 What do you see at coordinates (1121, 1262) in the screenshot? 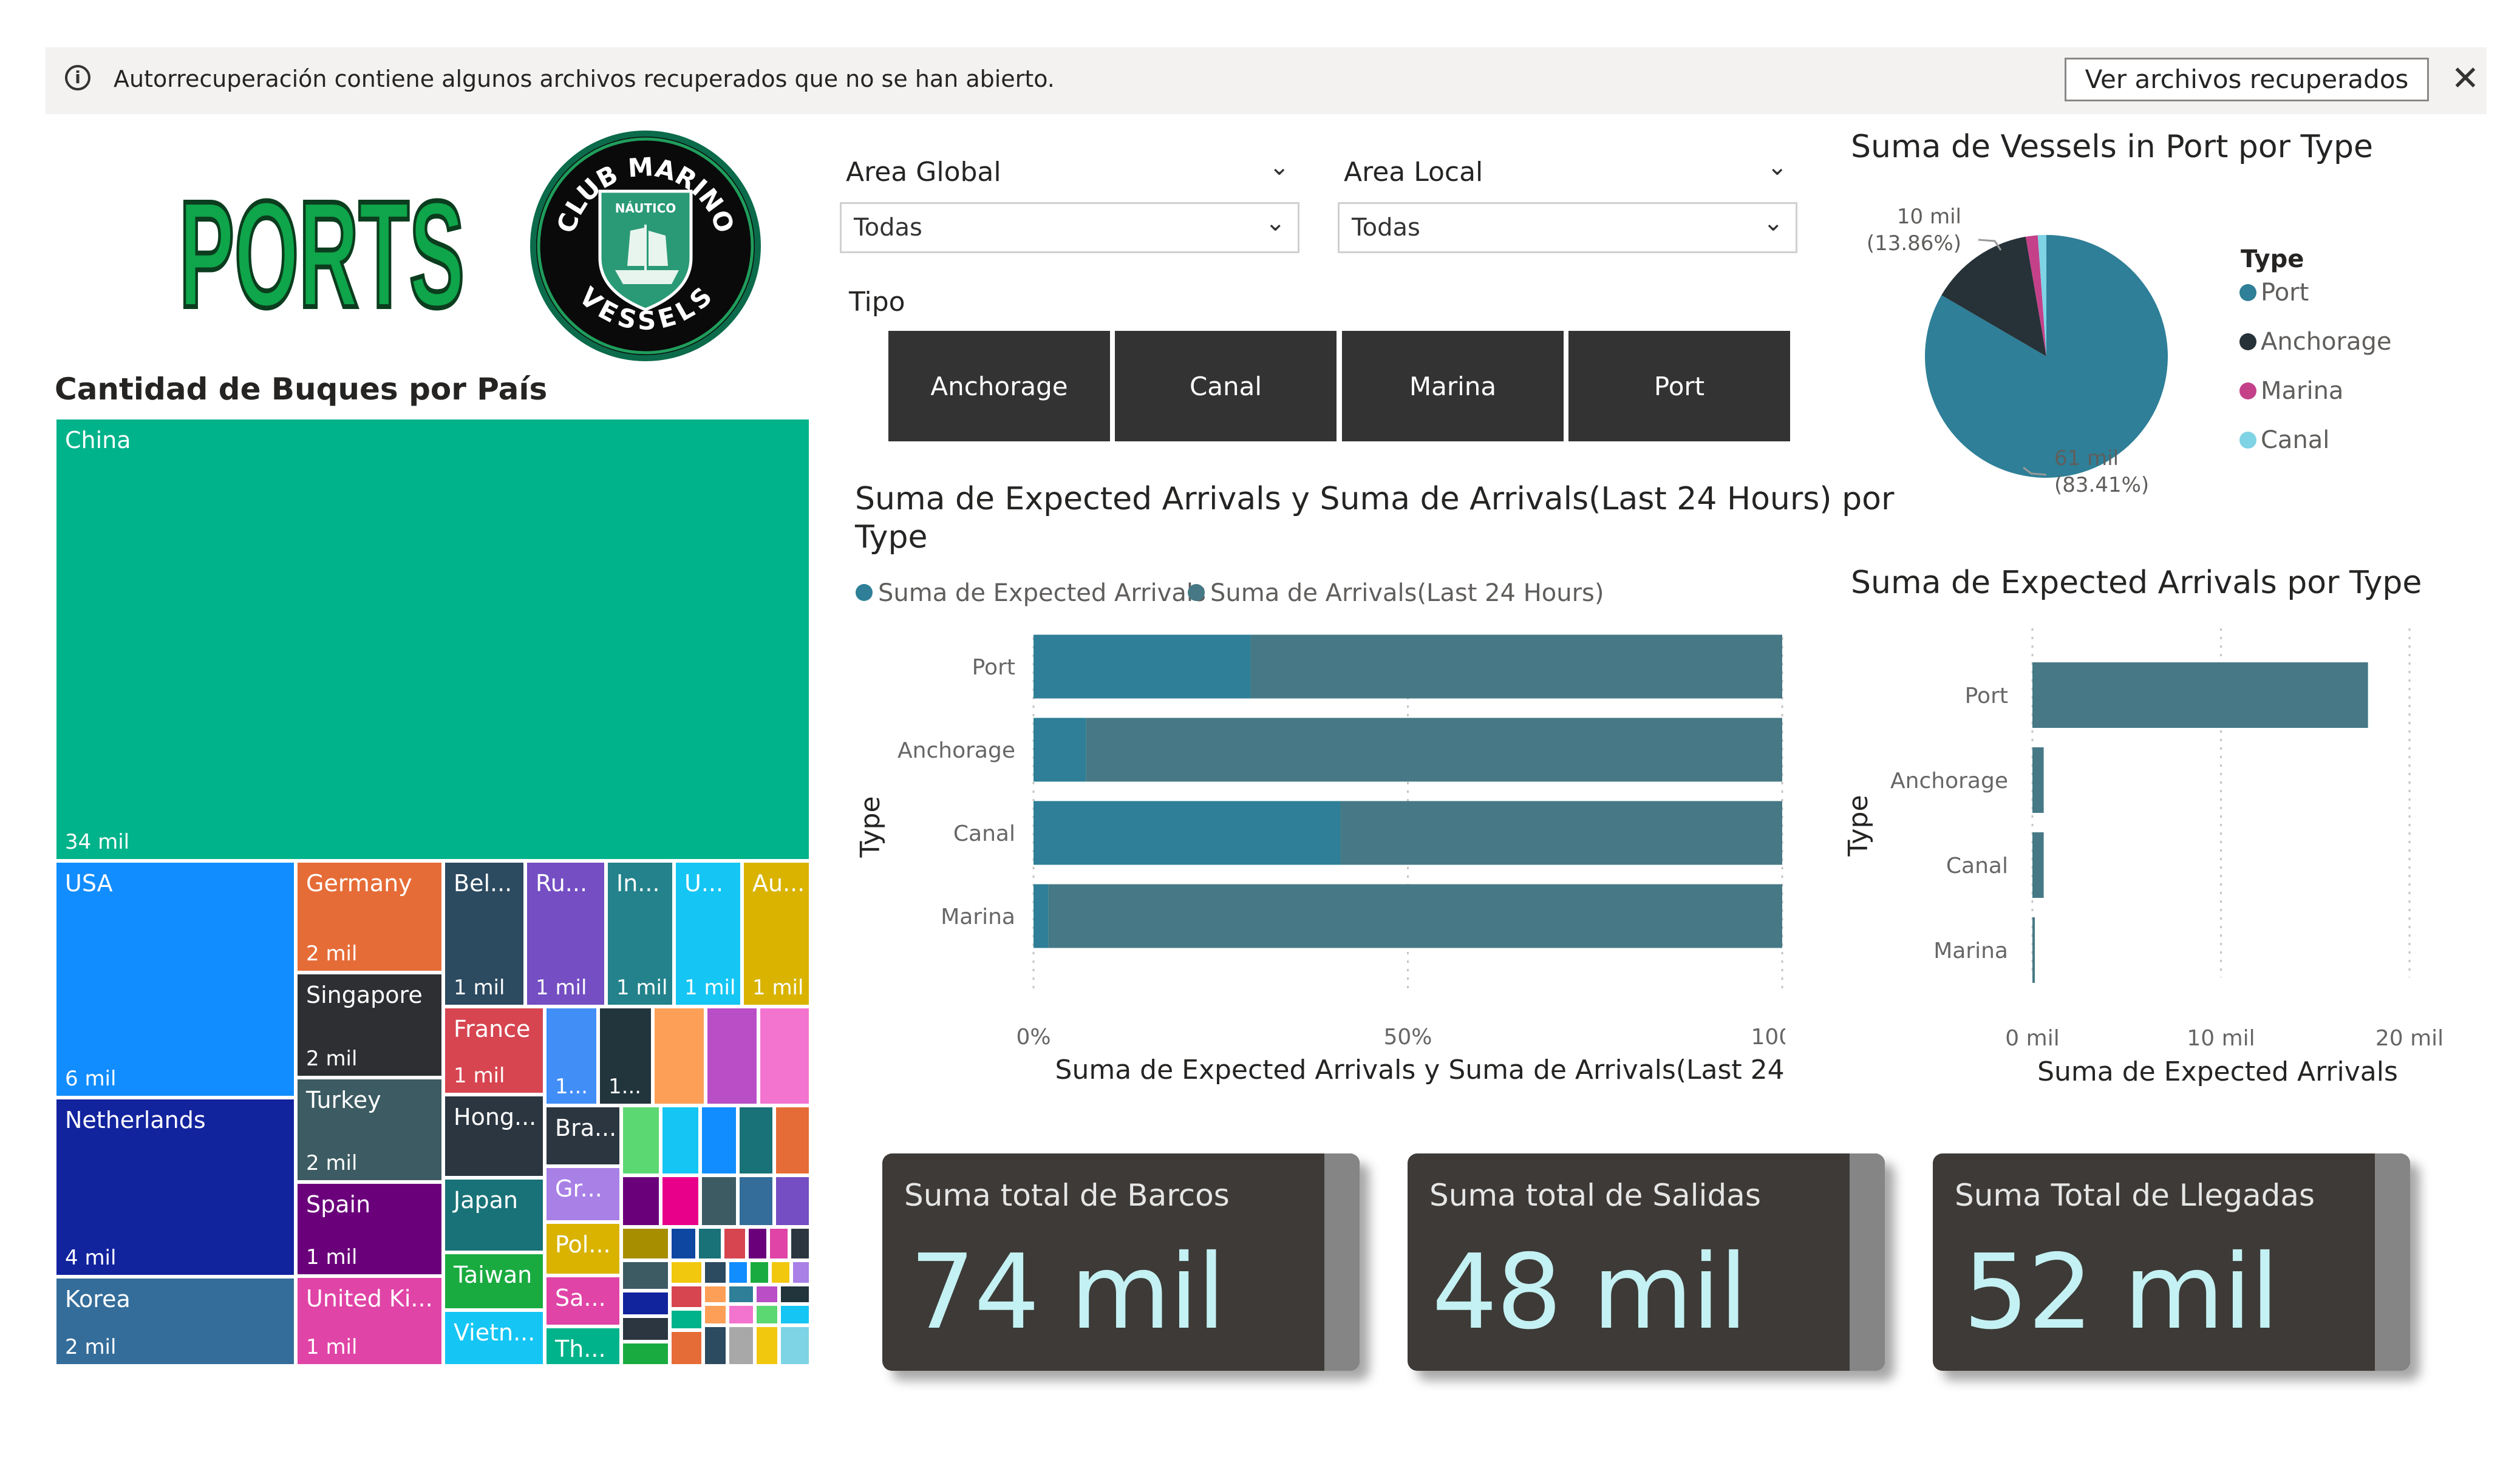
I see `kpi-card-barcos: Suma total de Barcos 74 mil` at bounding box center [1121, 1262].